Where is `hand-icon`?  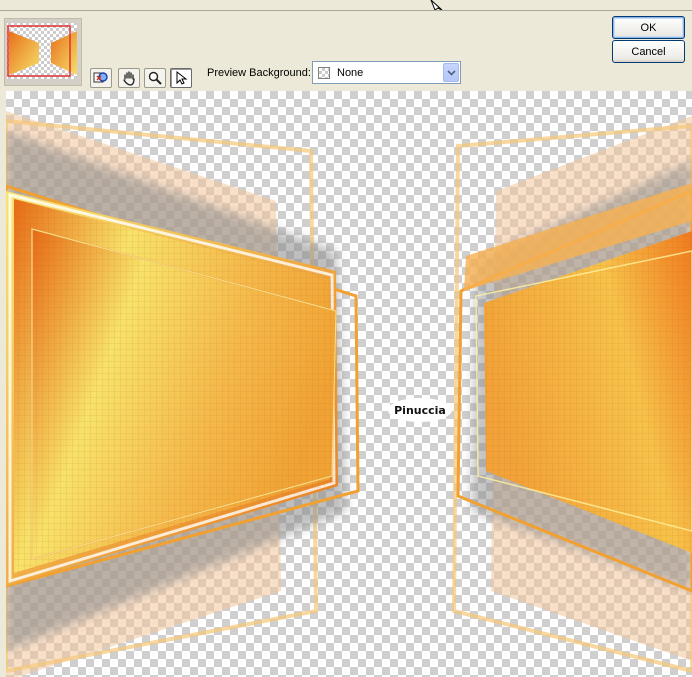 hand-icon is located at coordinates (129, 78).